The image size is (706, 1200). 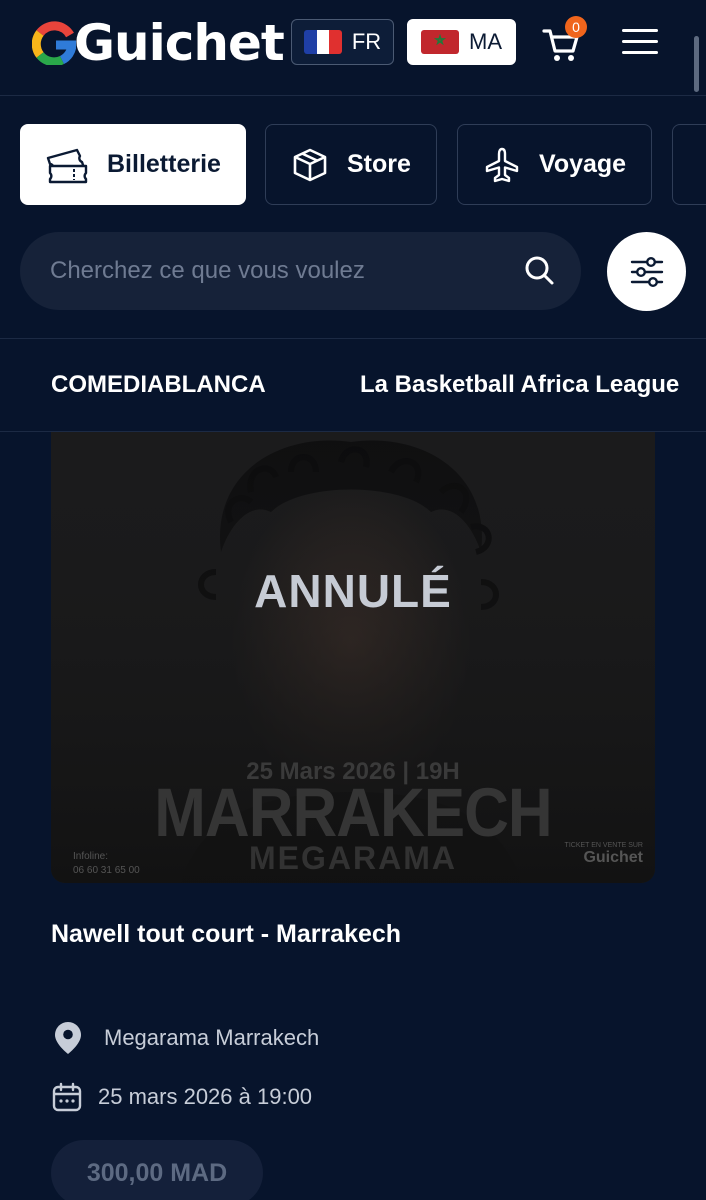 I want to click on poster-brand-caption: TICKET EN VENTE SUR, so click(x=603, y=845).